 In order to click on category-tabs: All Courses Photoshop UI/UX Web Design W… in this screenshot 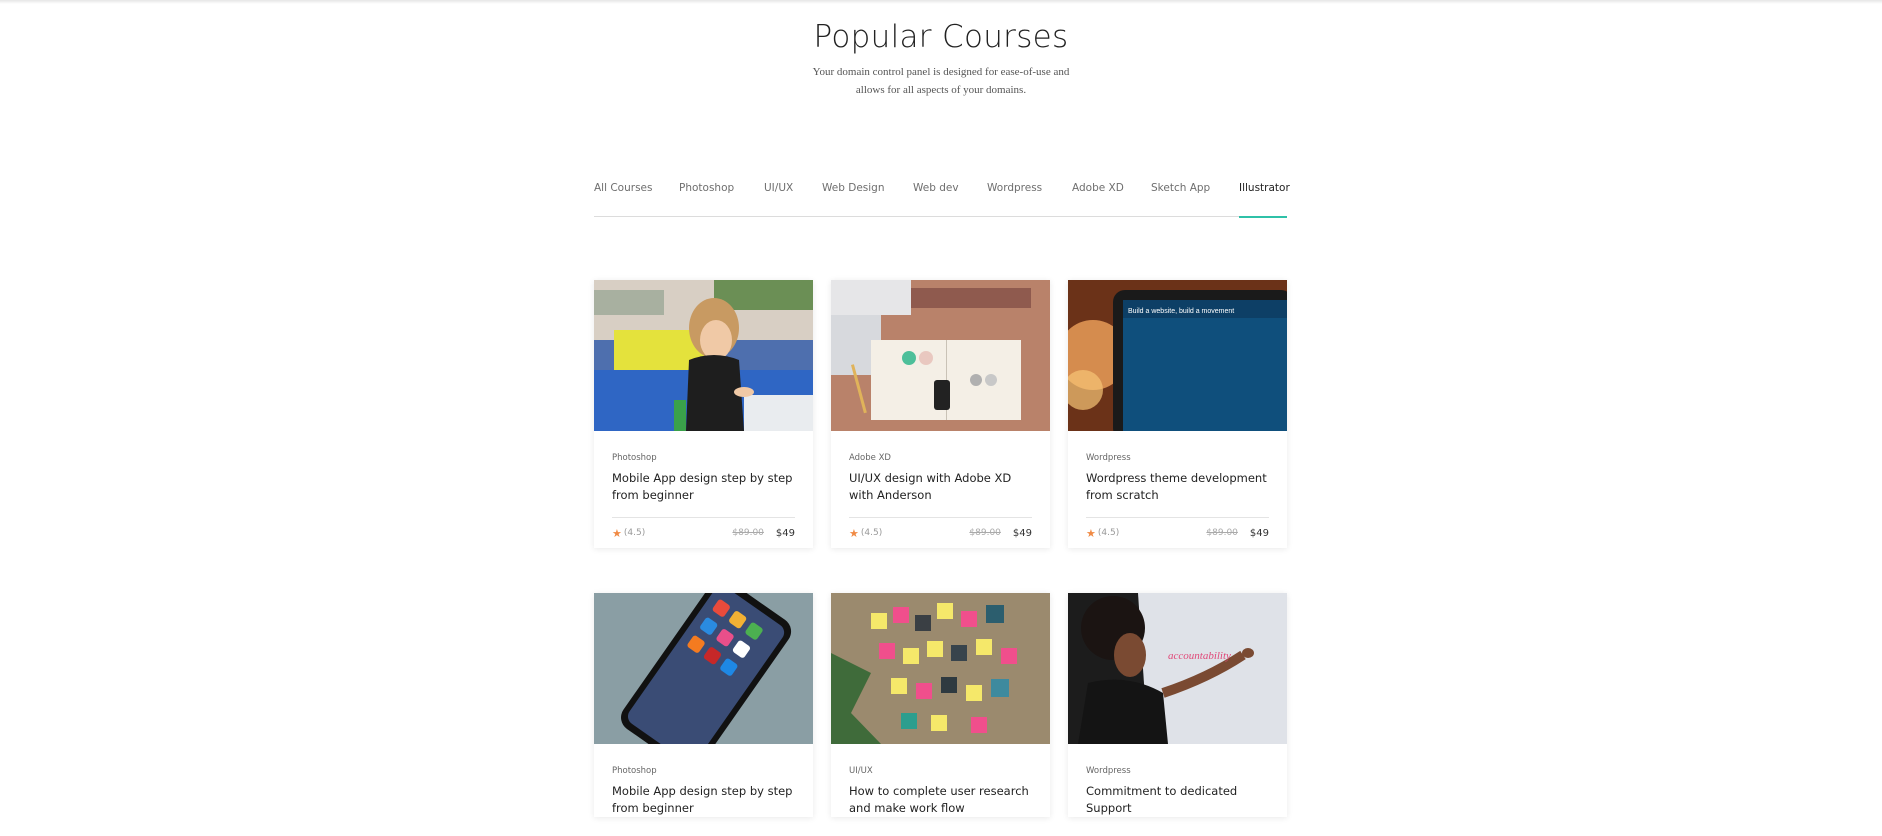, I will do `click(942, 200)`.